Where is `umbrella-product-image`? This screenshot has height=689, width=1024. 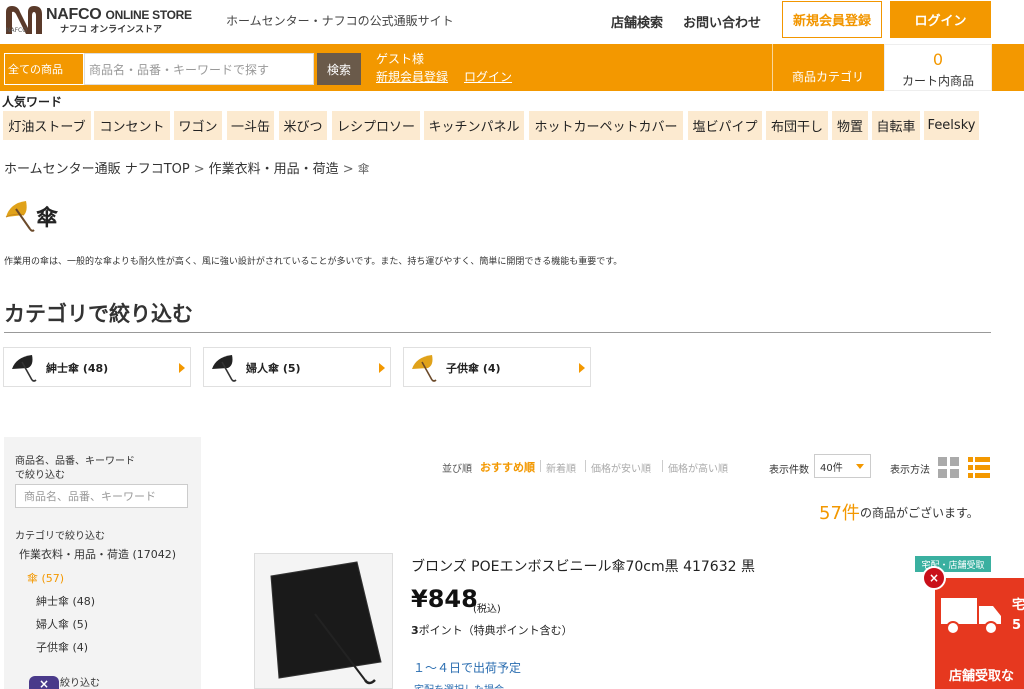 umbrella-product-image is located at coordinates (323, 621).